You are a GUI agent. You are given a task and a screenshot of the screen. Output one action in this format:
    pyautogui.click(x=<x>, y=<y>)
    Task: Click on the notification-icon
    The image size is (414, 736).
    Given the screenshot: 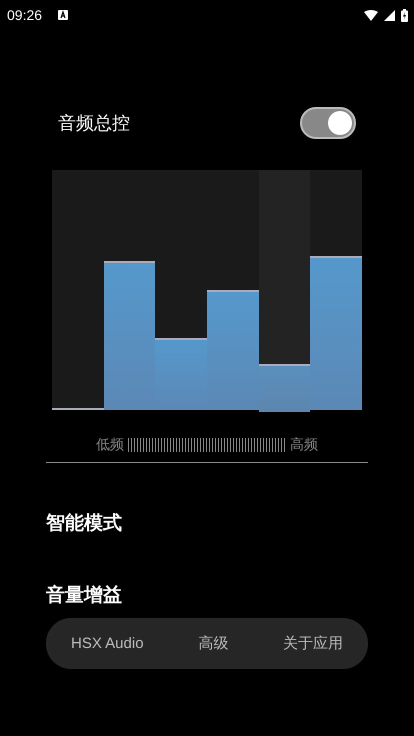 What is the action you would take?
    pyautogui.click(x=63, y=15)
    